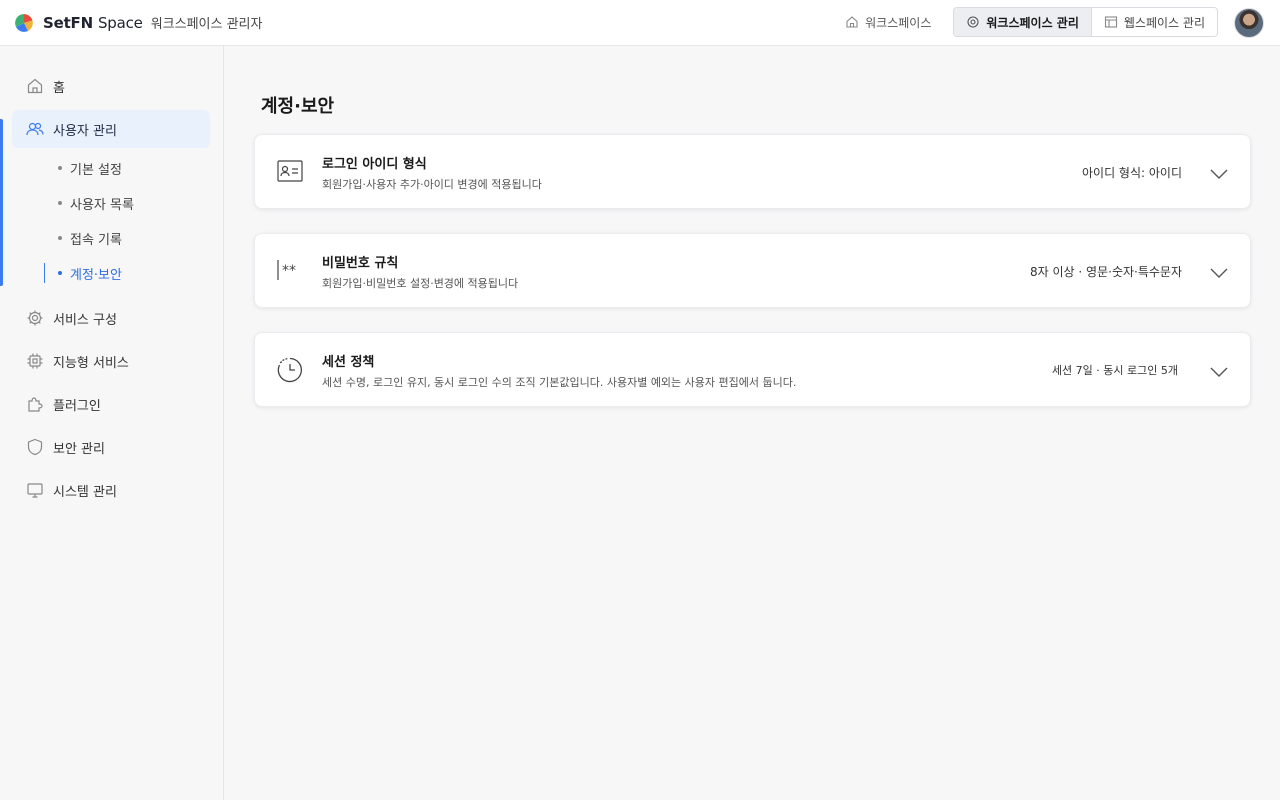 This screenshot has height=800, width=1280. What do you see at coordinates (111, 86) in the screenshot?
I see `sidebar-item-home: 홈` at bounding box center [111, 86].